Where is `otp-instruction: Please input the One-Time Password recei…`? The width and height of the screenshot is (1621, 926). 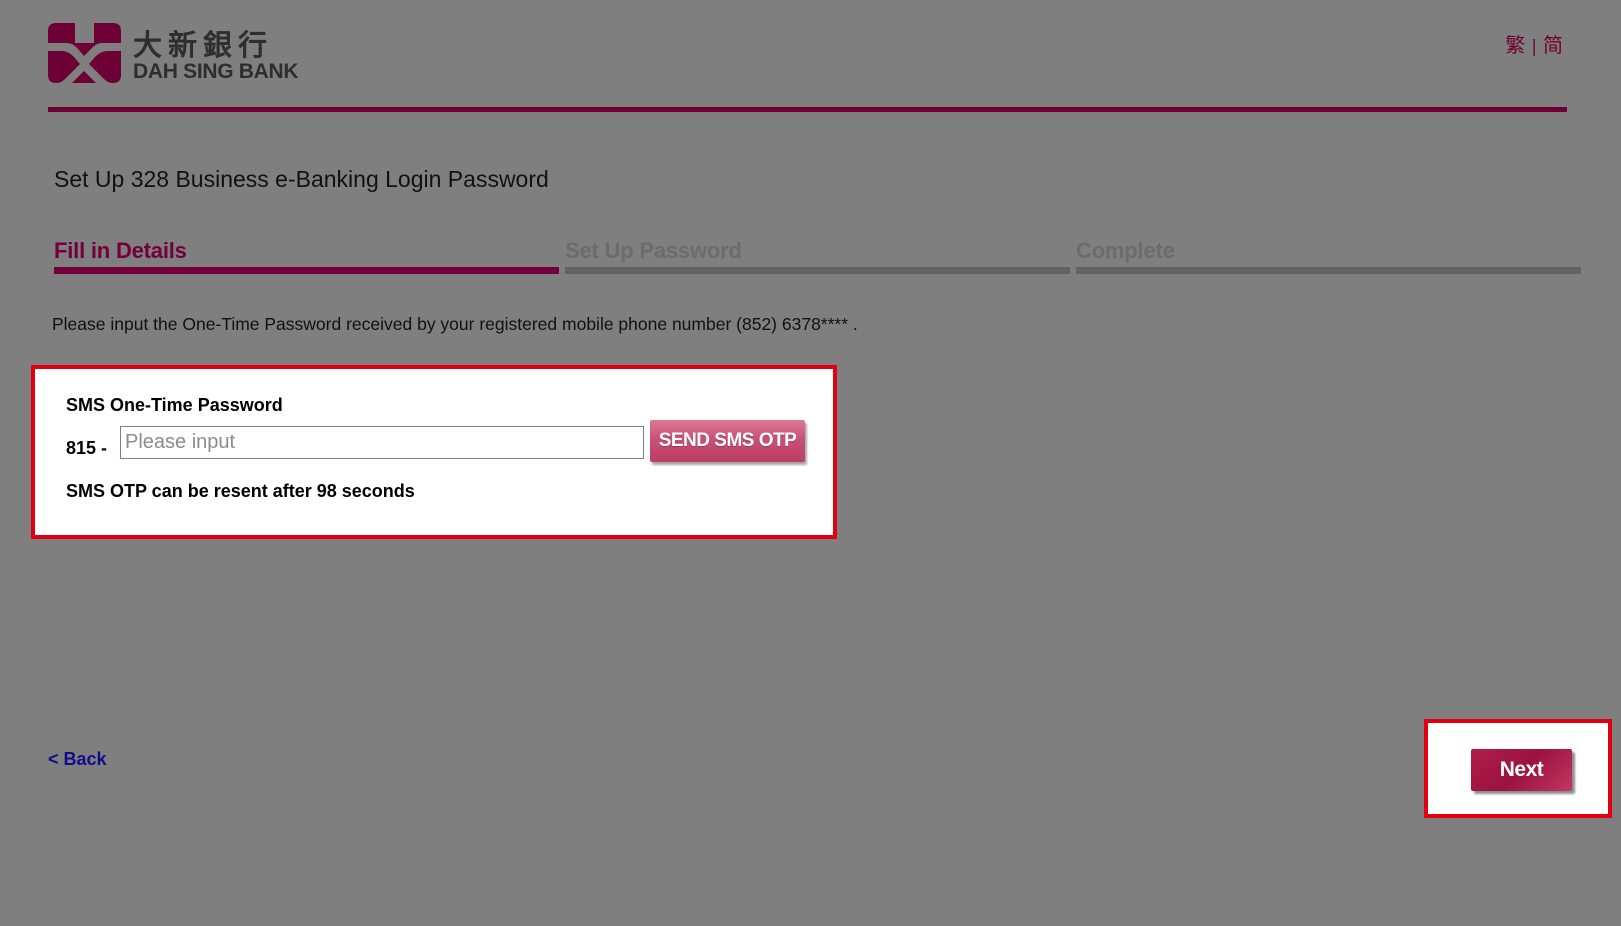 otp-instruction: Please input the One-Time Password recei… is located at coordinates (455, 324).